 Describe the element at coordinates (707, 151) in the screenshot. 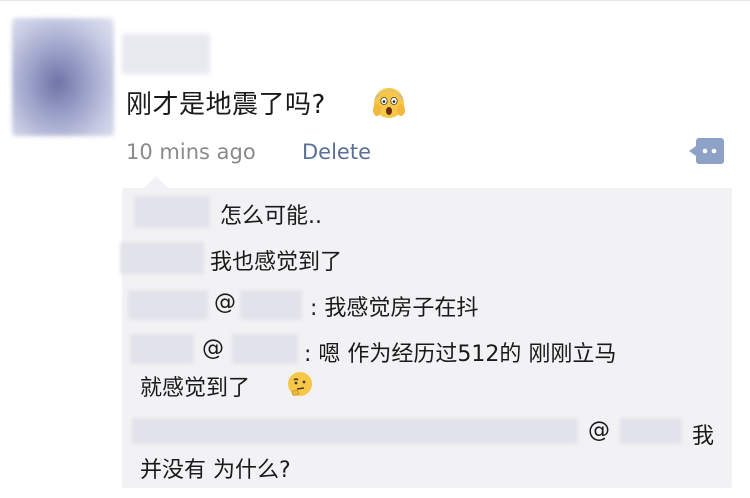

I see `comment-bubble-icon` at that location.